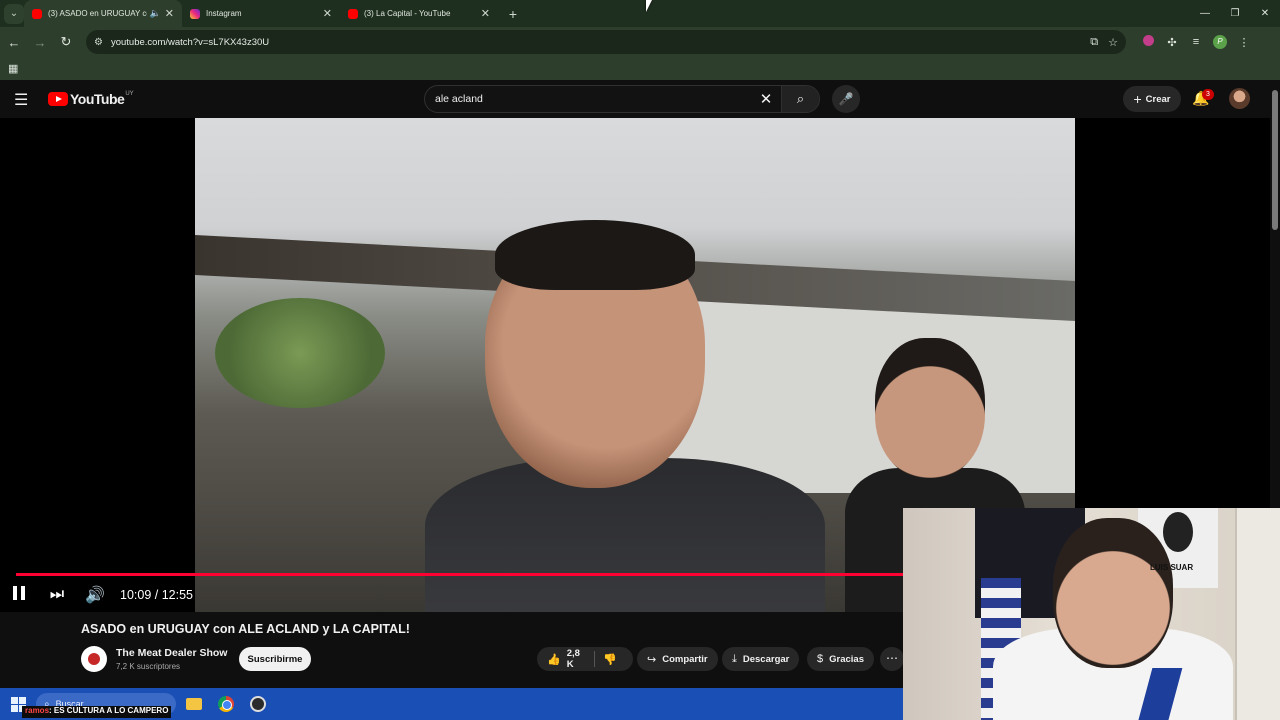 The width and height of the screenshot is (1280, 720). I want to click on tab-search-icon: ⌄, so click(14, 13).